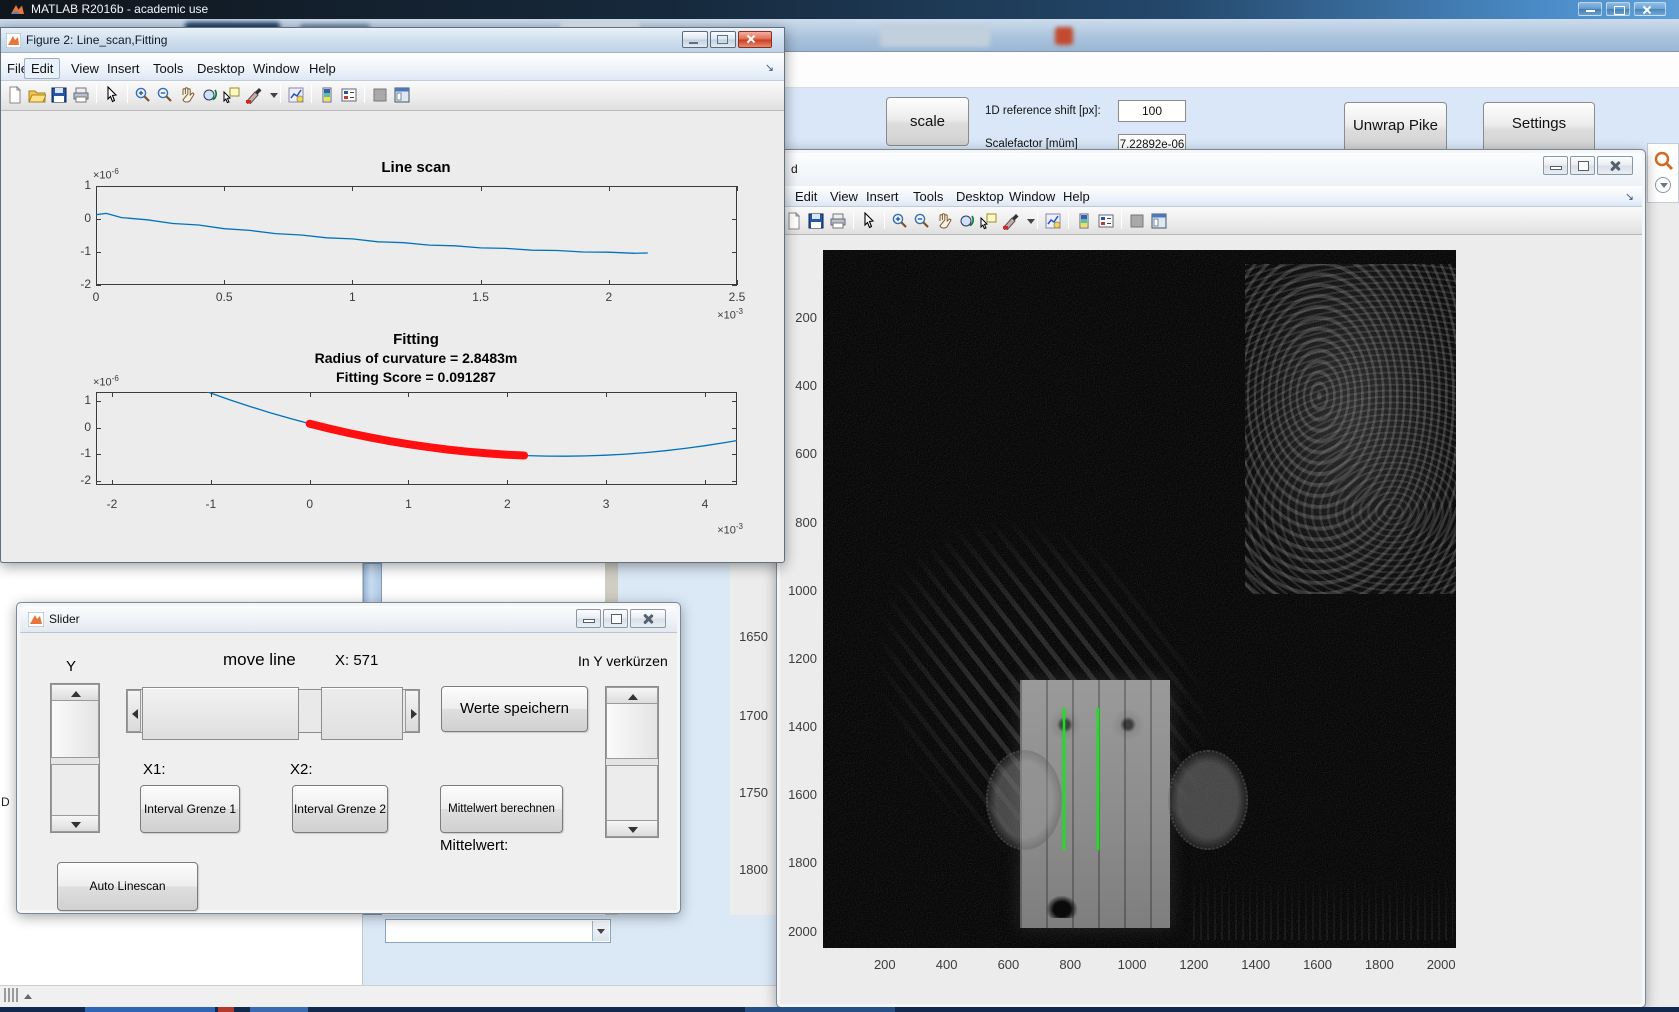 The image size is (1679, 1012). I want to click on ref-shift-field: 100, so click(1152, 111).